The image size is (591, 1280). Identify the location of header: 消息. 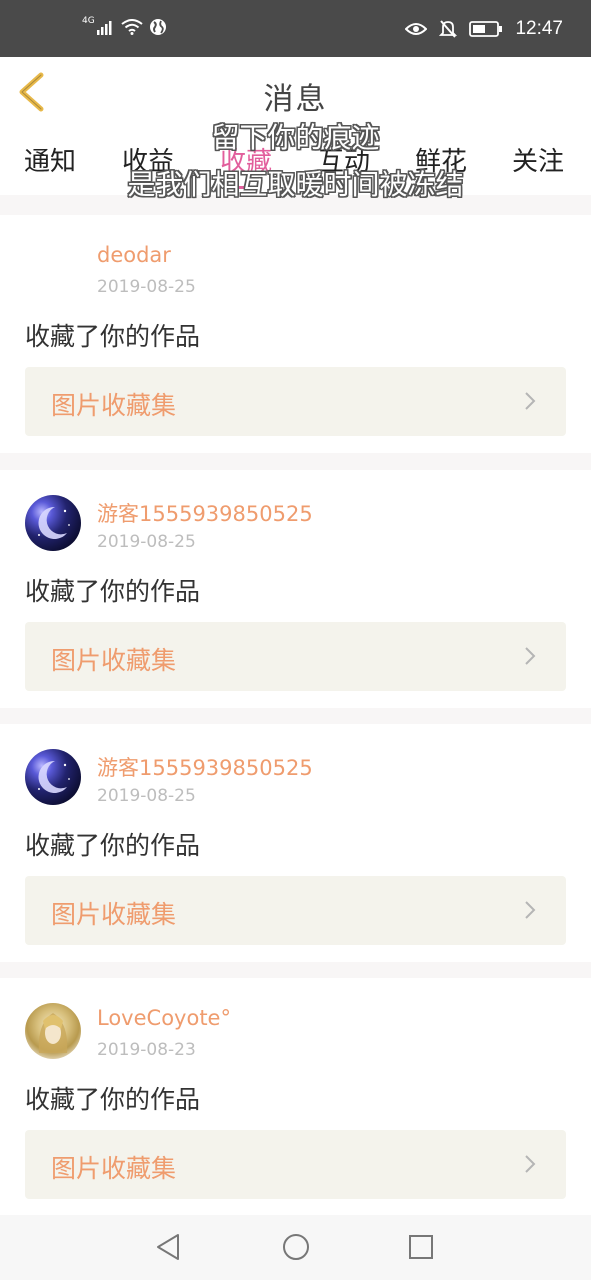
(295, 93).